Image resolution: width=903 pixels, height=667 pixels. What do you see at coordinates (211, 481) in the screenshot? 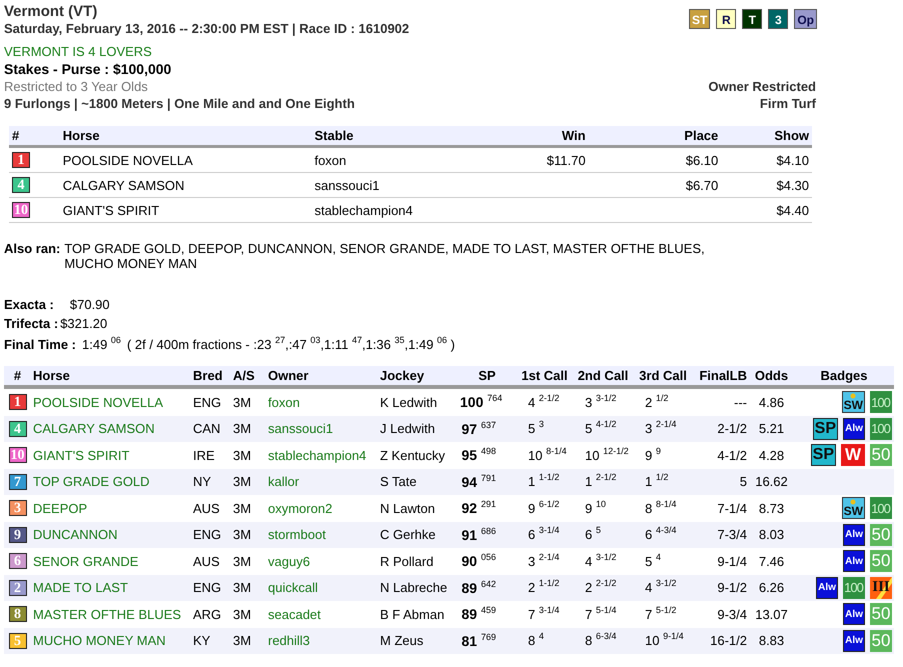
I see `breeding-country: NY` at bounding box center [211, 481].